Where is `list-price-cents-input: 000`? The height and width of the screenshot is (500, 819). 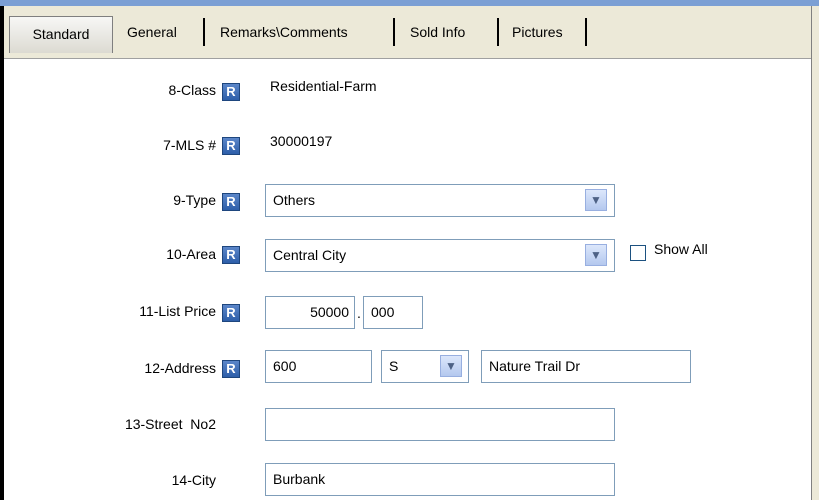 list-price-cents-input: 000 is located at coordinates (393, 312).